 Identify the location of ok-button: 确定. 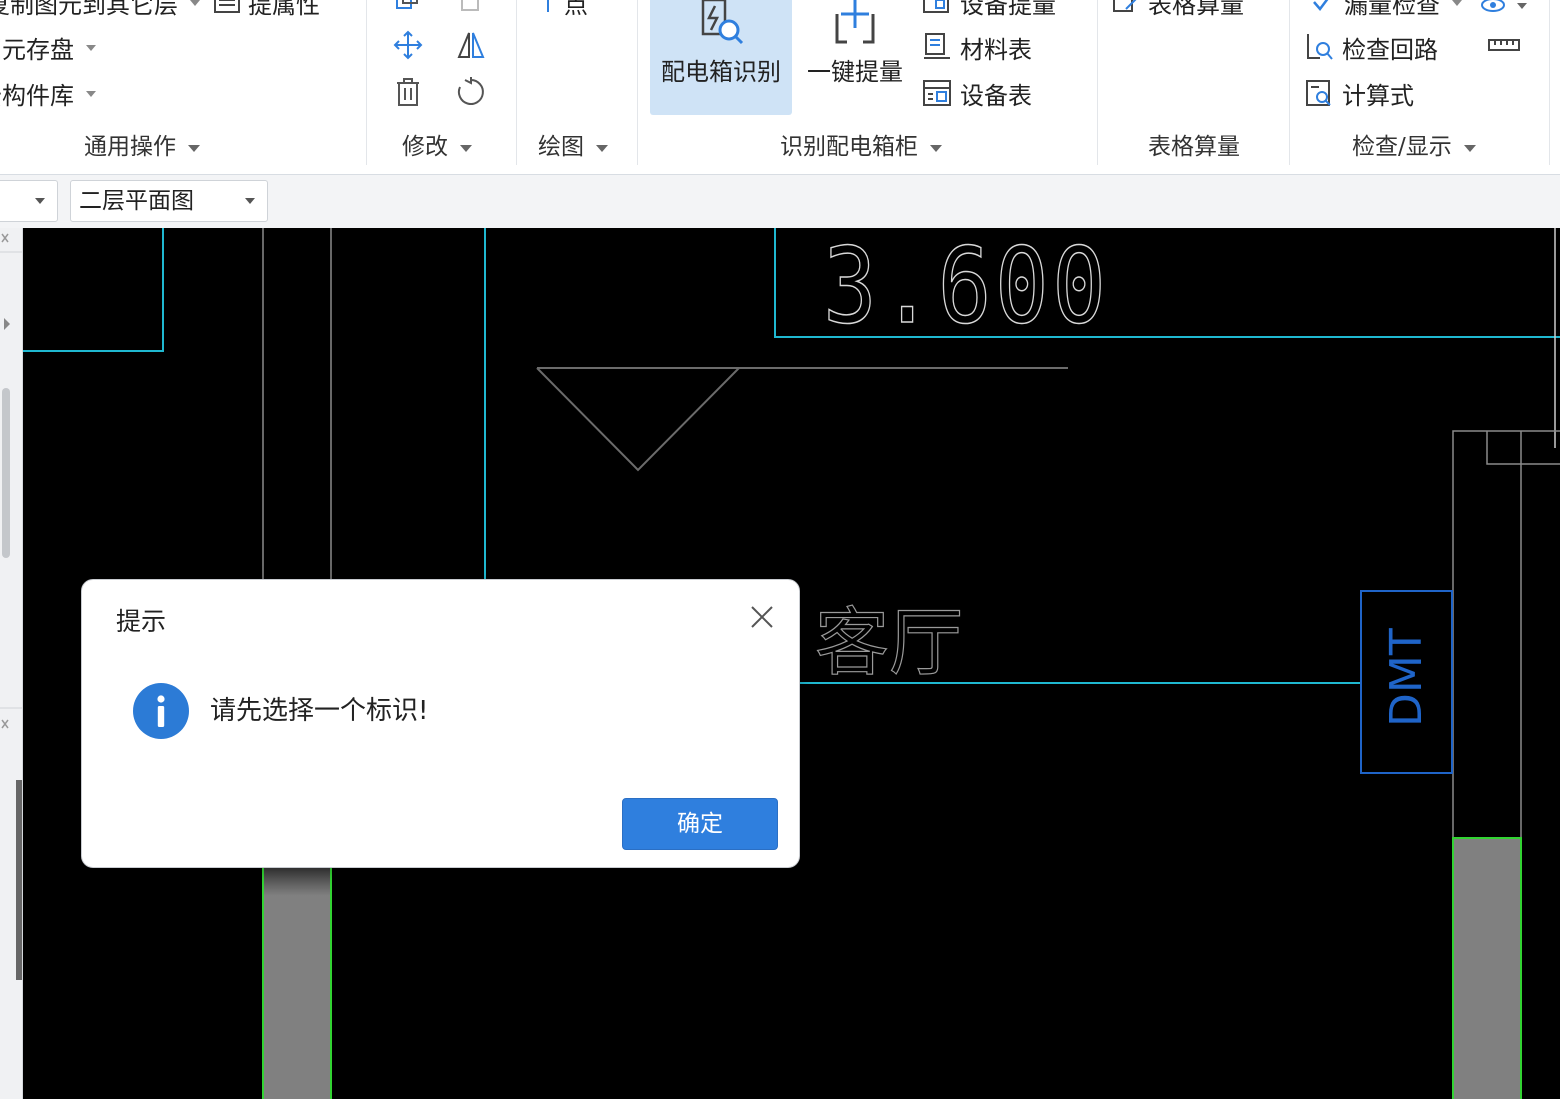
(700, 824).